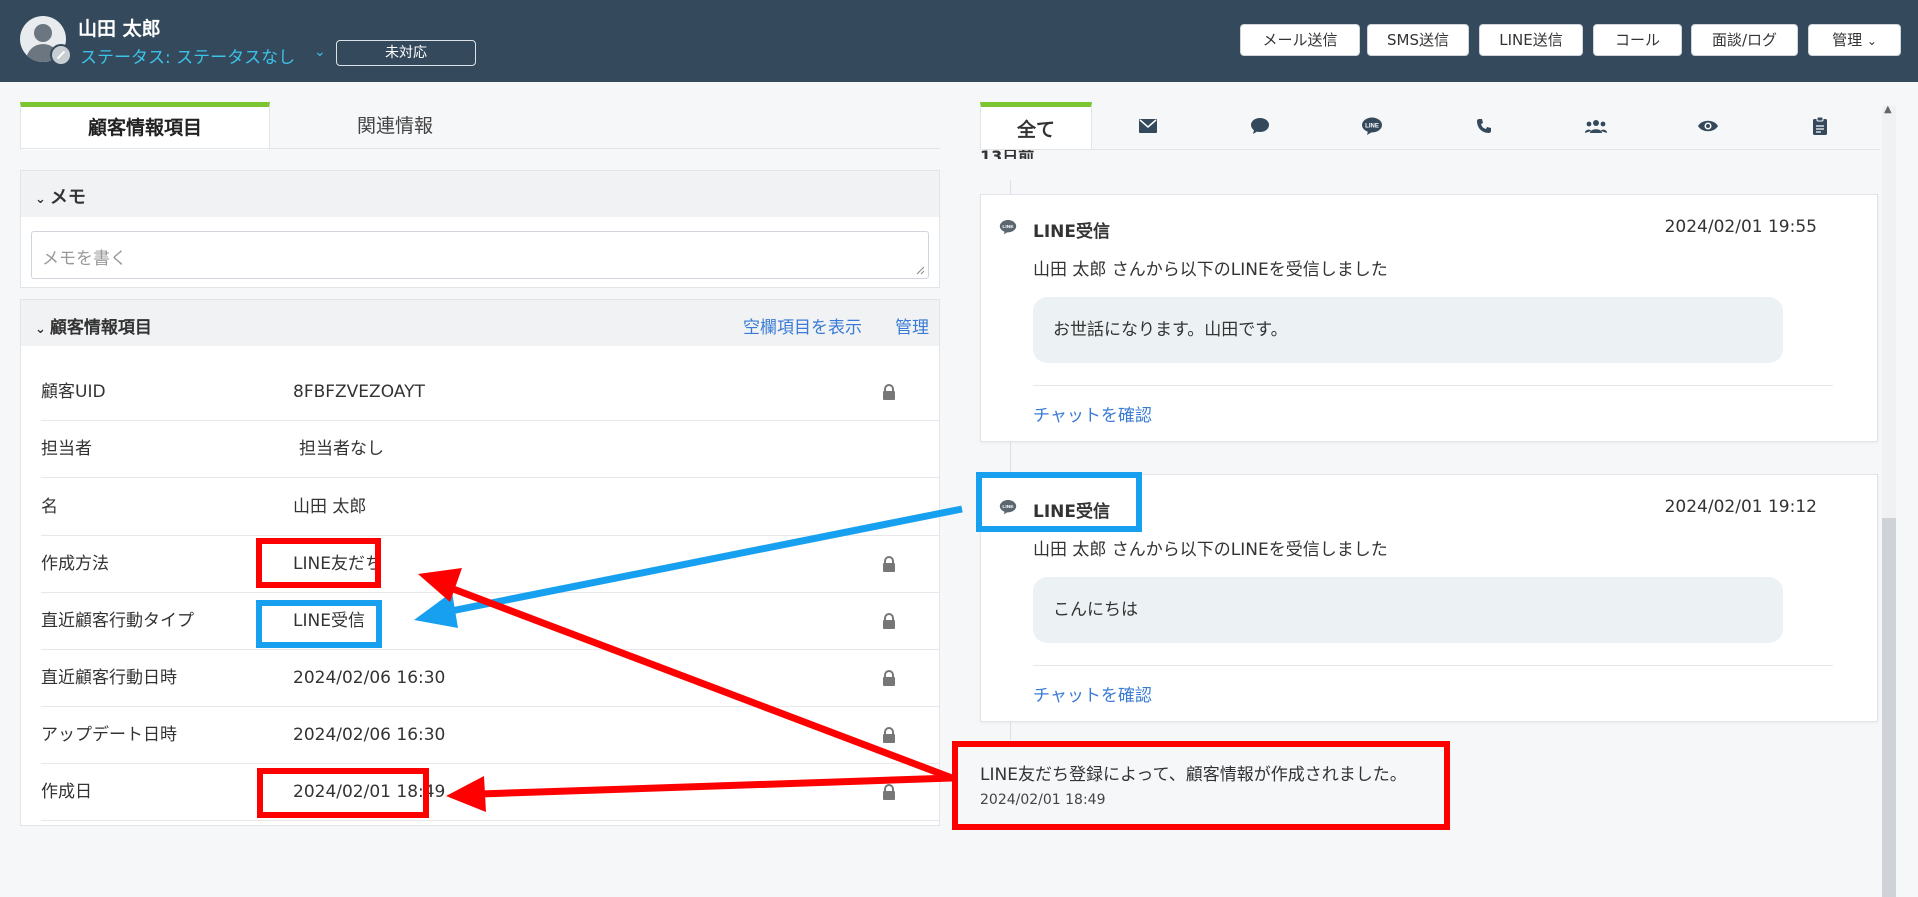  Describe the element at coordinates (145, 126) in the screenshot. I see `tab-customer-info: 顧客情報項目` at that location.